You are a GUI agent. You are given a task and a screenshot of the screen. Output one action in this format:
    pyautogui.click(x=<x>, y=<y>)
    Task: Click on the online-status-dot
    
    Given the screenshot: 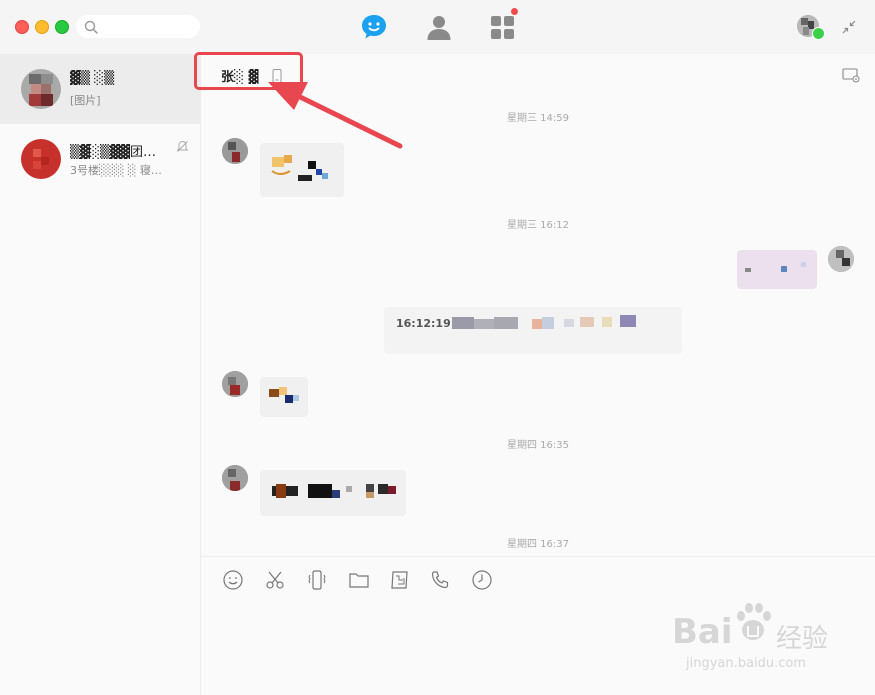 What is the action you would take?
    pyautogui.click(x=818, y=33)
    